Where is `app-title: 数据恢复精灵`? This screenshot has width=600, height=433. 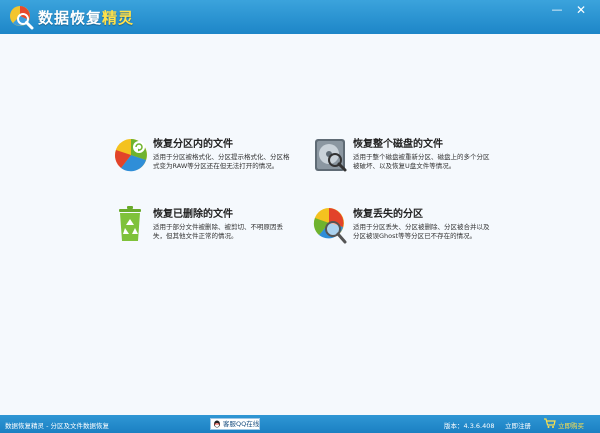 app-title: 数据恢复精灵 is located at coordinates (86, 17).